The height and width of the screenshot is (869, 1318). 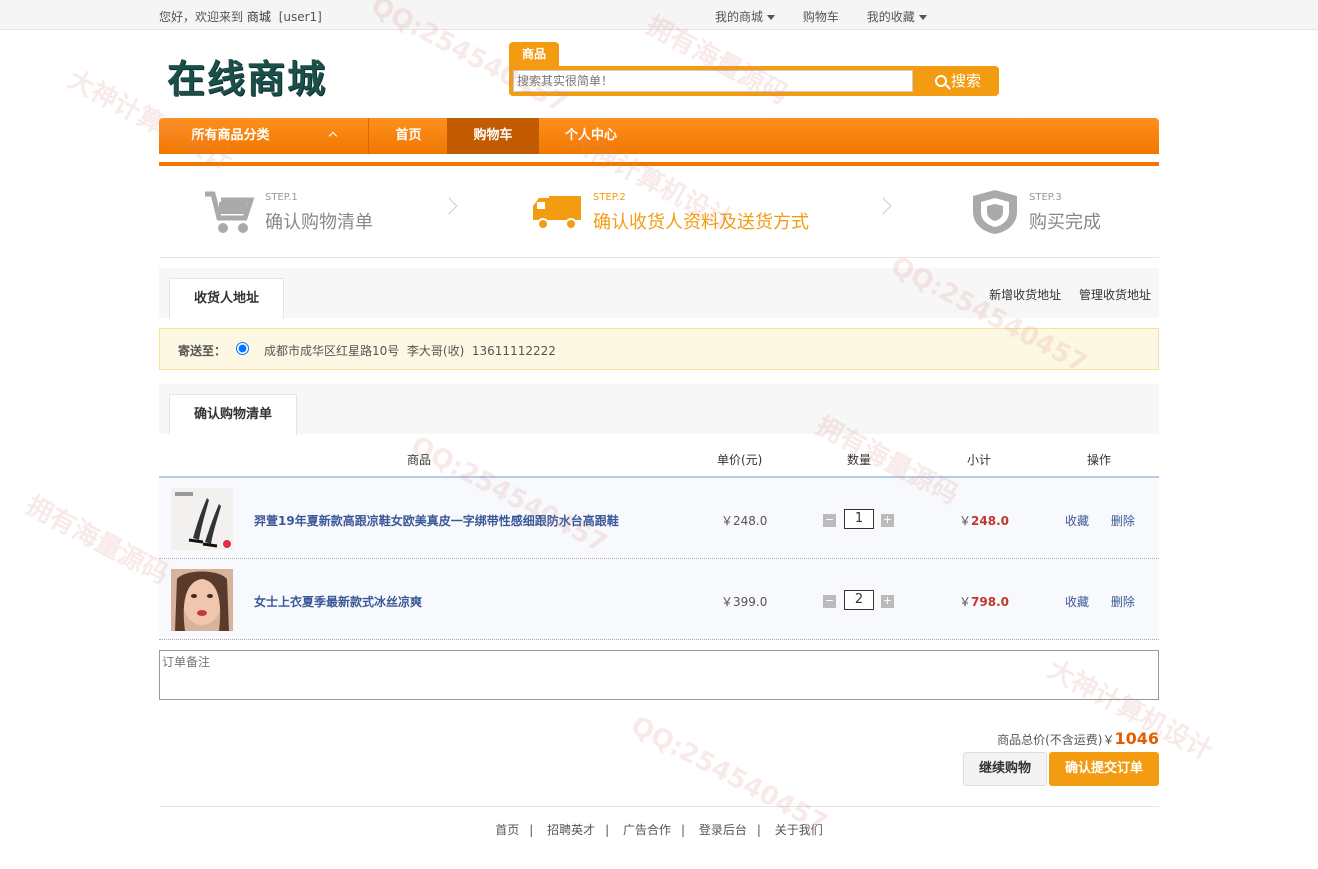 What do you see at coordinates (507, 830) in the screenshot?
I see `footer-link-home: 首页` at bounding box center [507, 830].